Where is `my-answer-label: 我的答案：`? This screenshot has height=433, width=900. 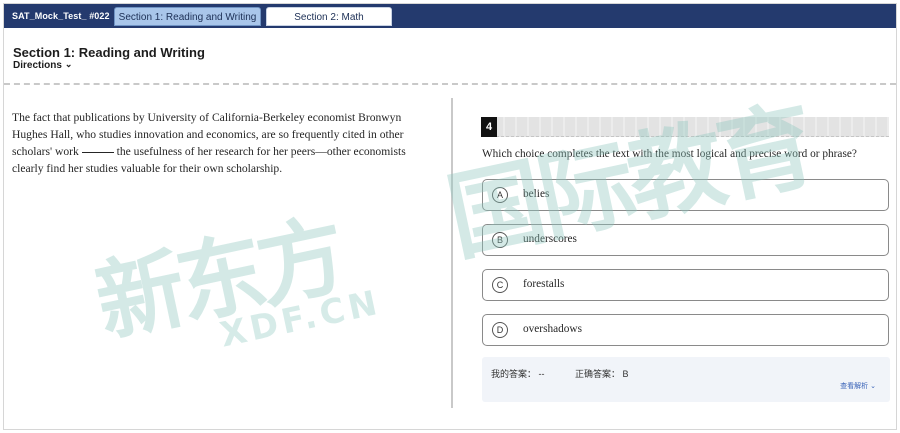 my-answer-label: 我的答案： is located at coordinates (514, 374).